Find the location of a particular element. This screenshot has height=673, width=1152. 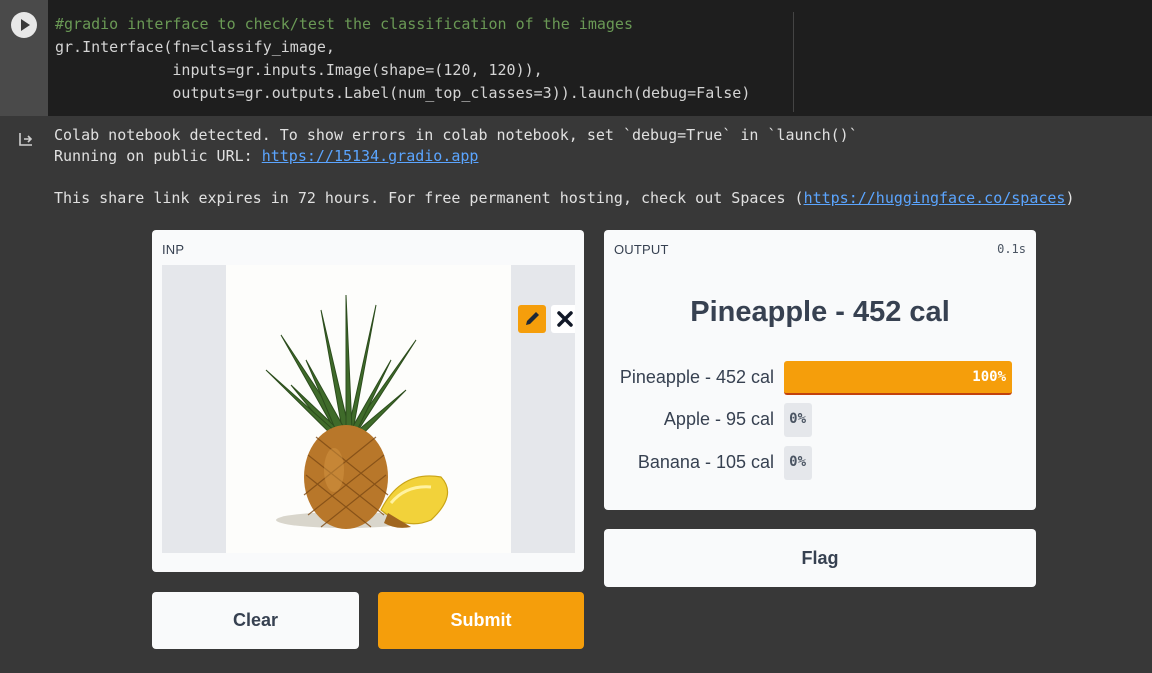

submit-button: Submit is located at coordinates (481, 620).